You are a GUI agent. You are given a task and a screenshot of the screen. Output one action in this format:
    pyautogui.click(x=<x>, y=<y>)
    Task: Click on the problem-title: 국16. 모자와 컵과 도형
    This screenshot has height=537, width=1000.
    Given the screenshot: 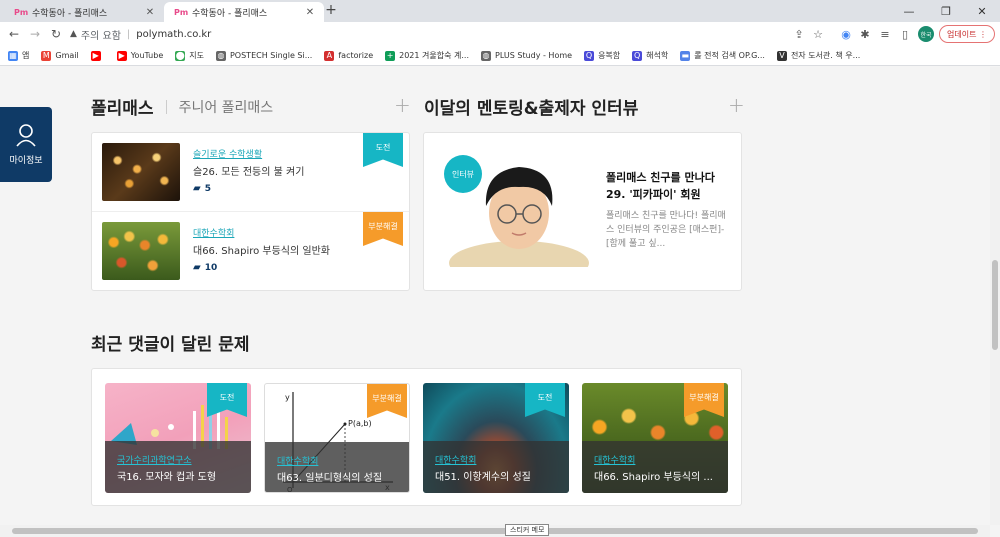 What is the action you would take?
    pyautogui.click(x=179, y=475)
    